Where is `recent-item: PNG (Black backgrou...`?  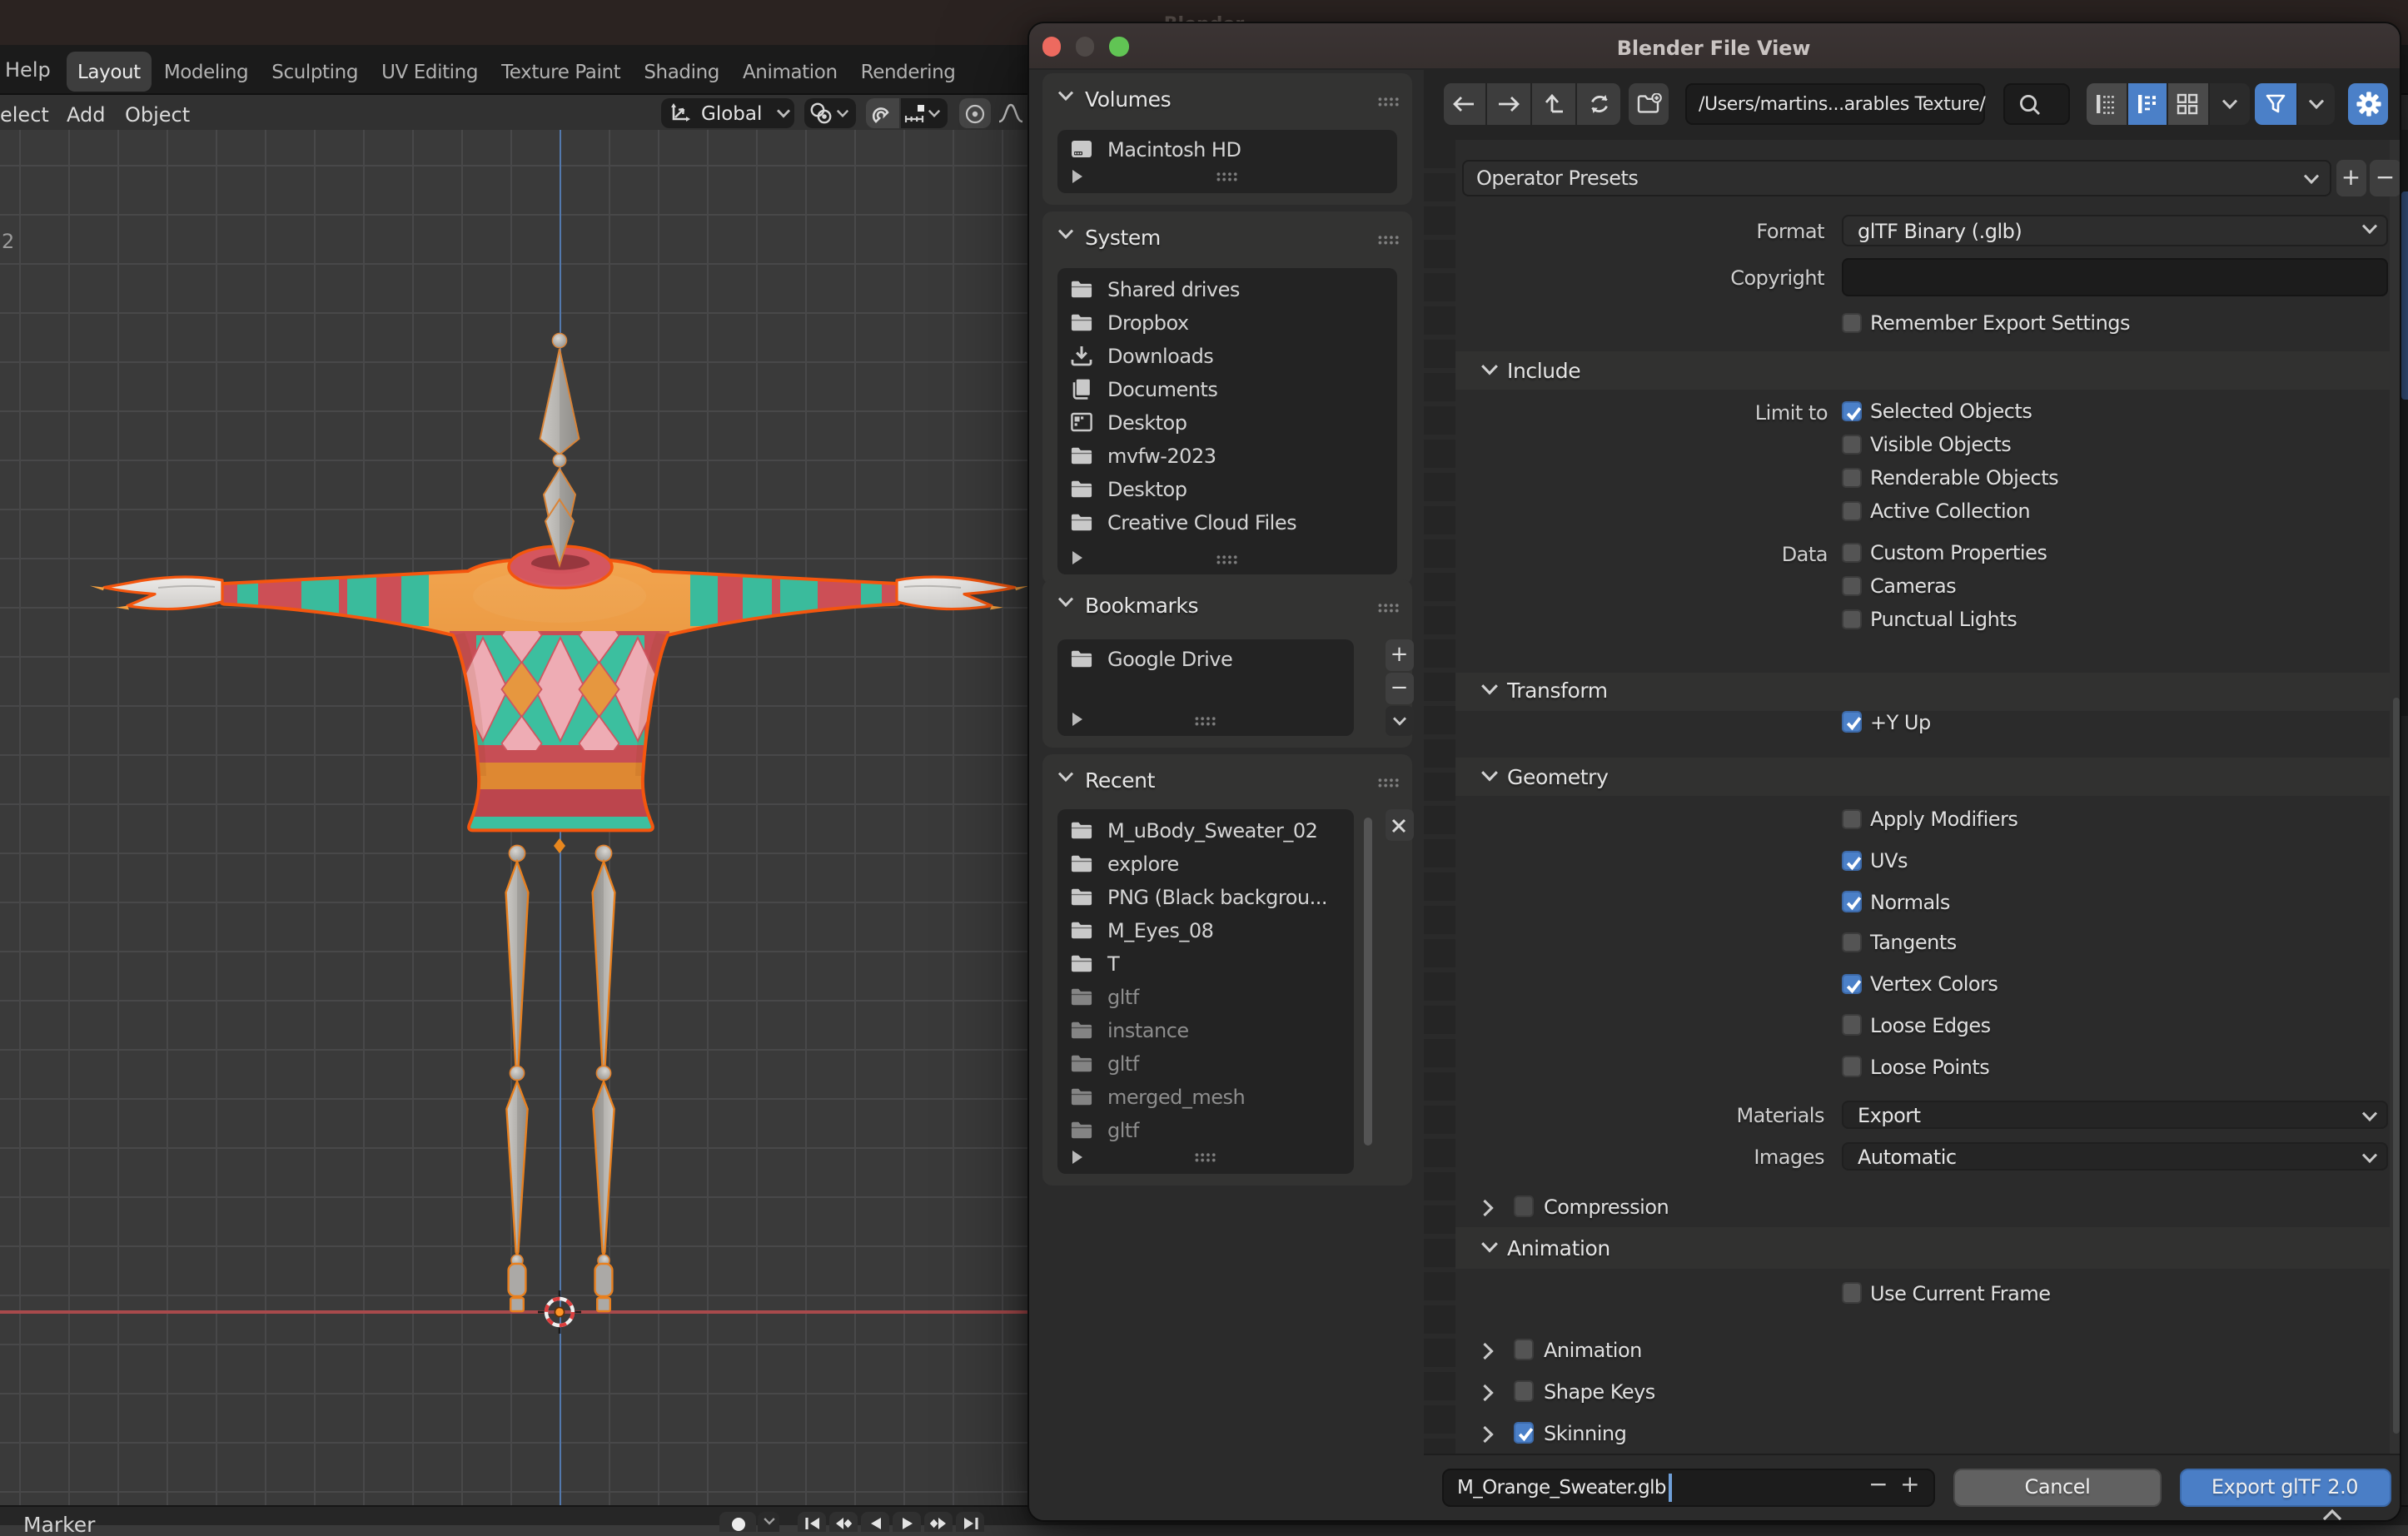
recent-item: PNG (Black backgrou... is located at coordinates (1206, 897).